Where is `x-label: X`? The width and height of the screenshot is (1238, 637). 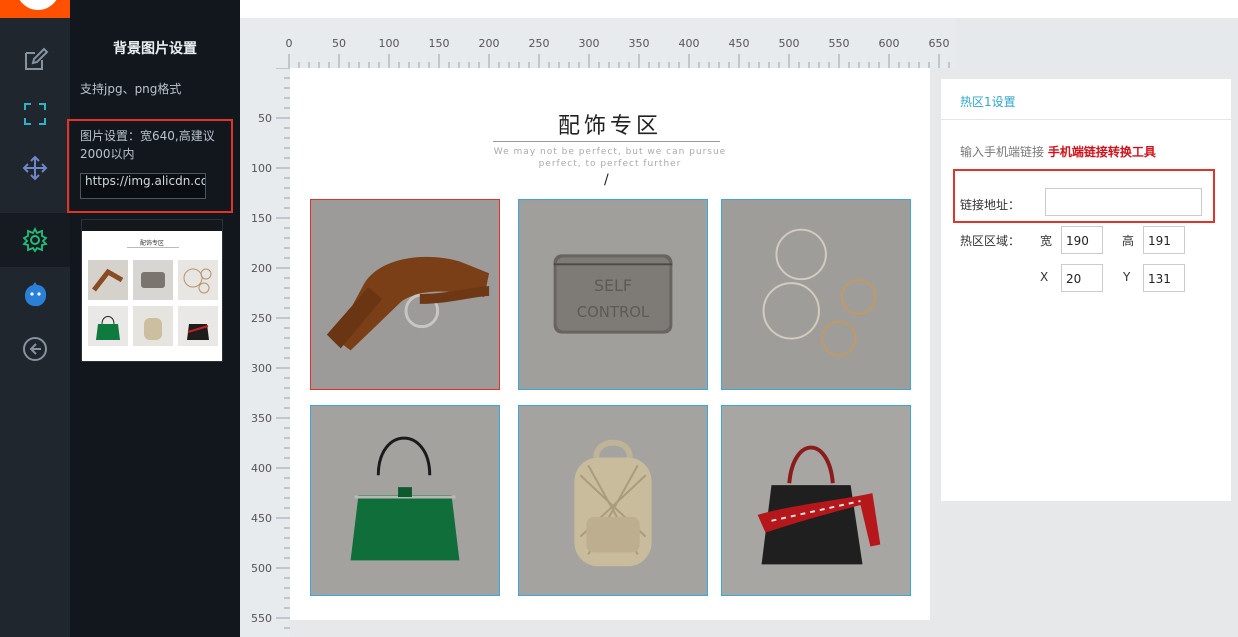 x-label: X is located at coordinates (1044, 277).